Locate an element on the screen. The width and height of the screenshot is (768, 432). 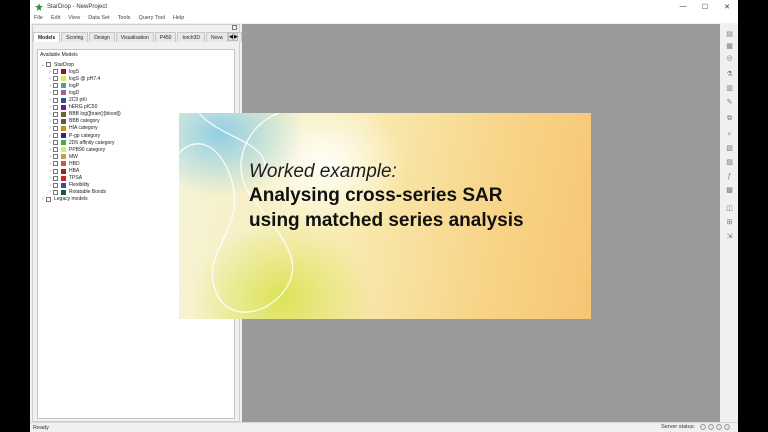
toolbar-tool-icon: ▦ is located at coordinates (729, 46).